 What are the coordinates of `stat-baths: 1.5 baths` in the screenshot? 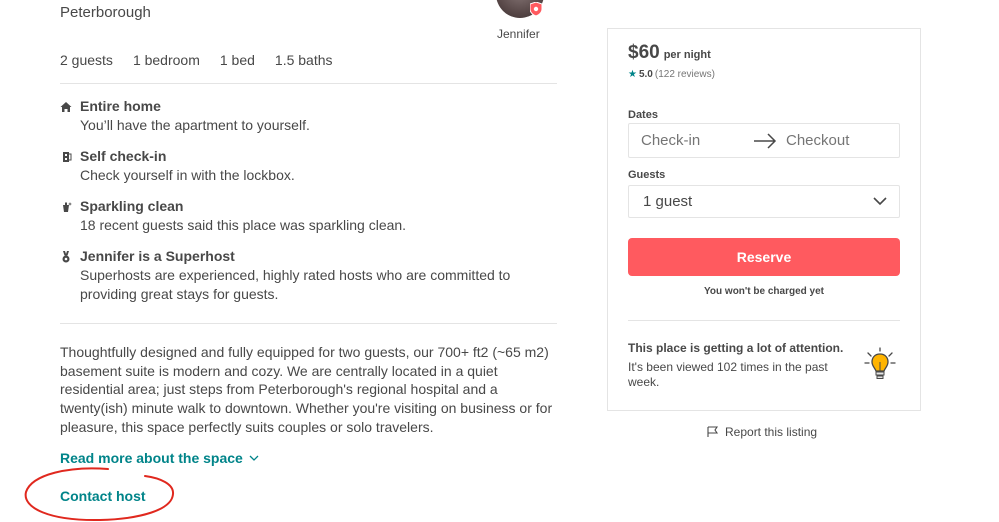 It's located at (303, 60).